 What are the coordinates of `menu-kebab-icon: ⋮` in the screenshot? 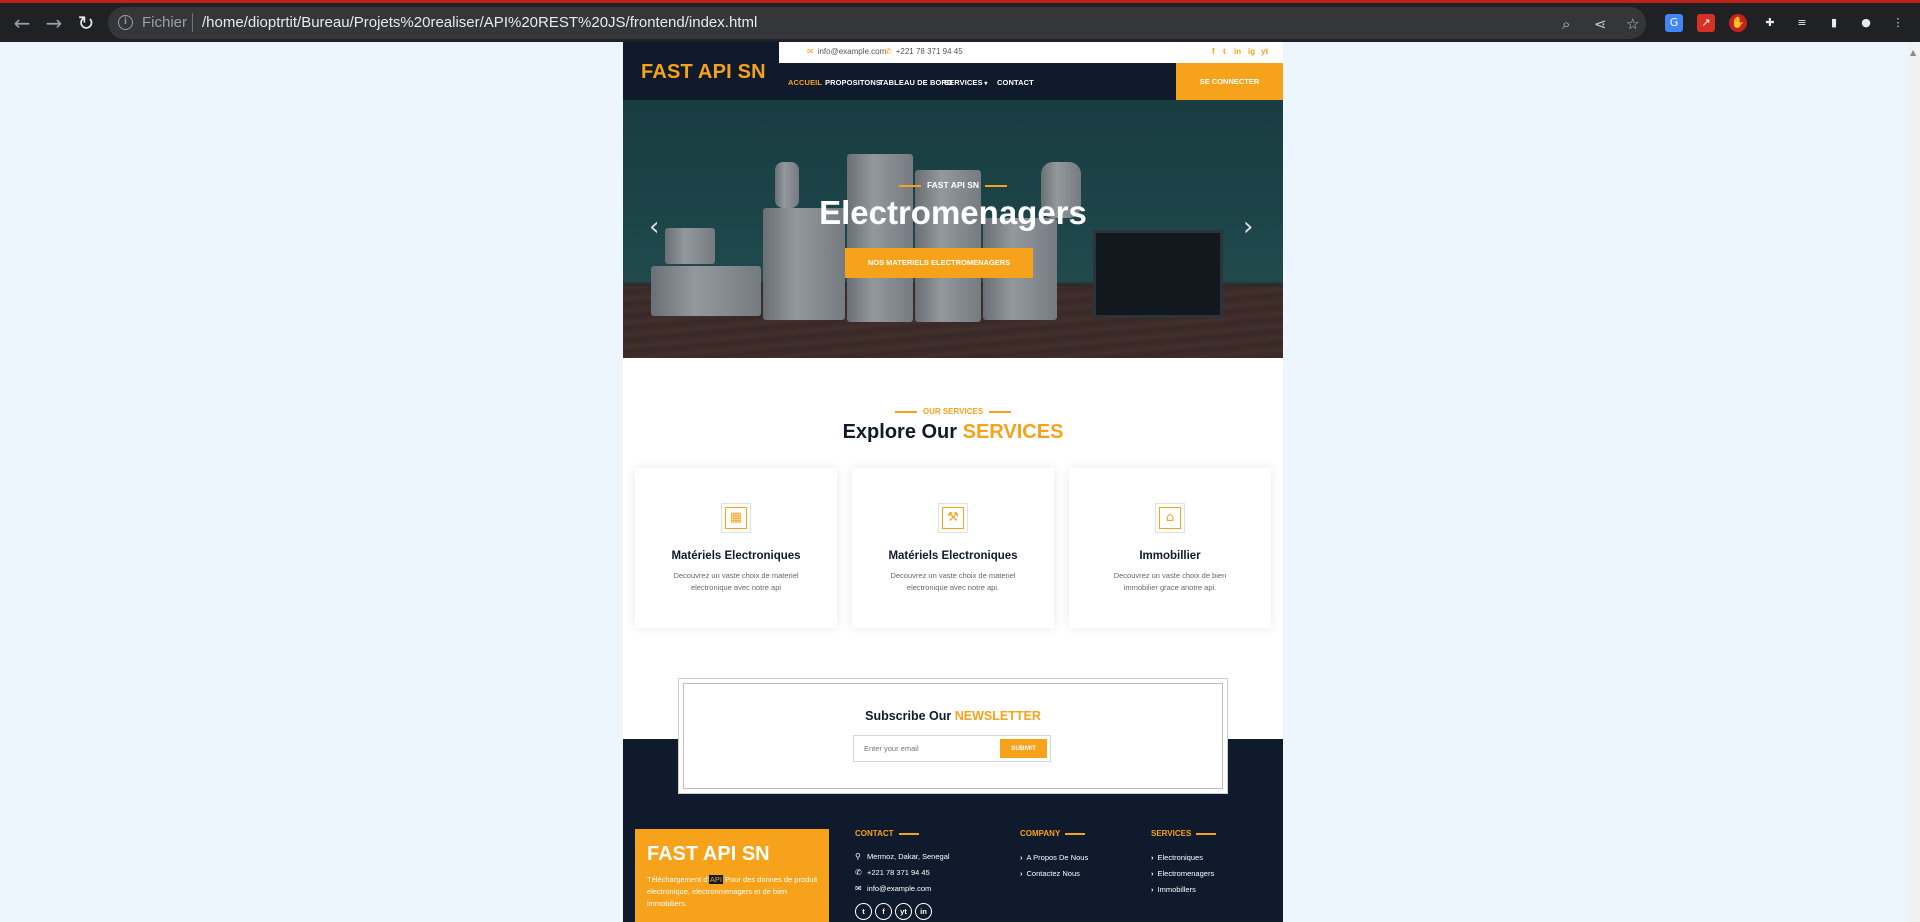 It's located at (1898, 23).